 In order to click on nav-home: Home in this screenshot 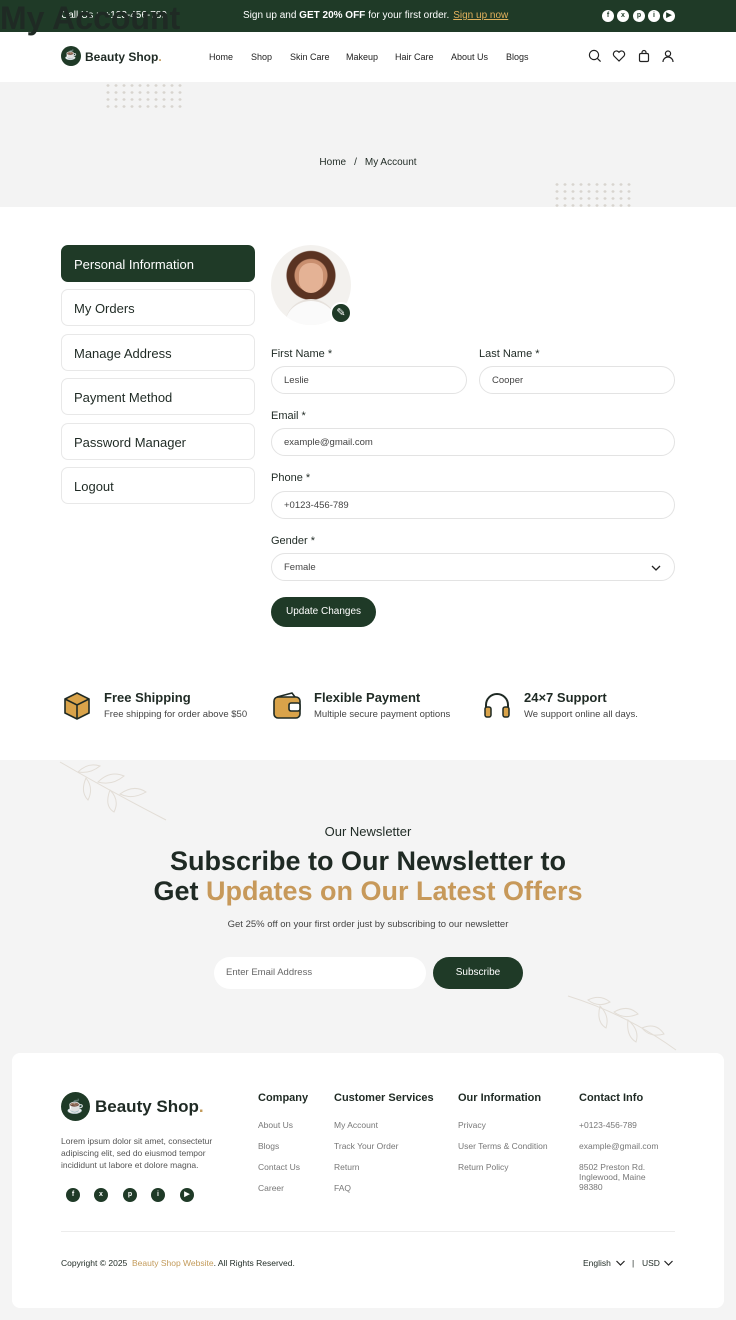, I will do `click(221, 57)`.